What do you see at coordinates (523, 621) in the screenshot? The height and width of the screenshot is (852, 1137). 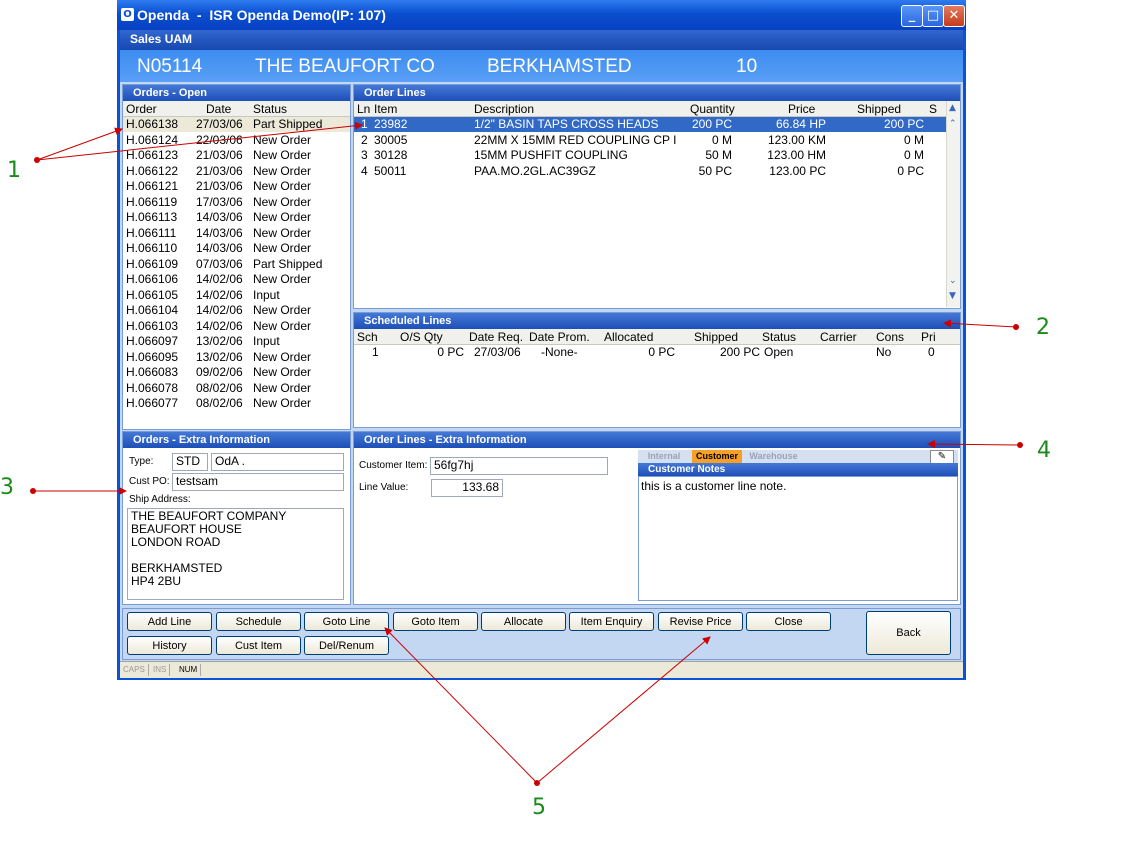 I see `allocate-button: Allocate` at bounding box center [523, 621].